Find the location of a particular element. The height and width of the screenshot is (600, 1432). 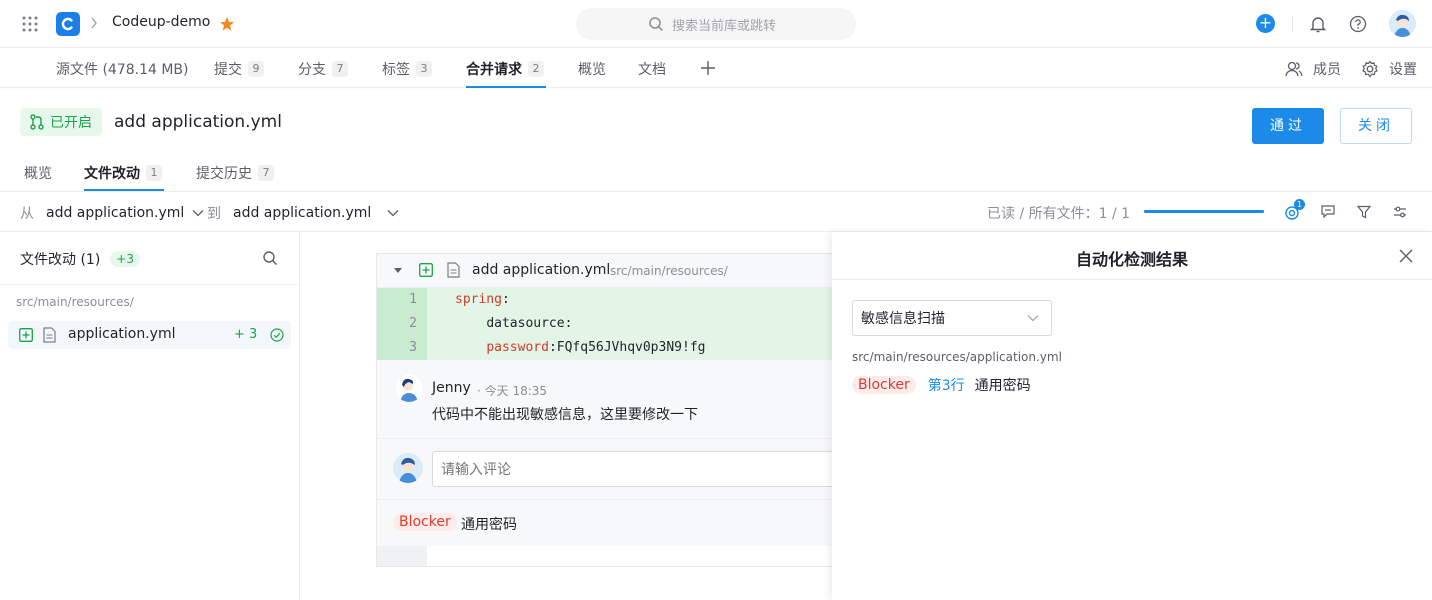

tab-count: 7 is located at coordinates (266, 173).